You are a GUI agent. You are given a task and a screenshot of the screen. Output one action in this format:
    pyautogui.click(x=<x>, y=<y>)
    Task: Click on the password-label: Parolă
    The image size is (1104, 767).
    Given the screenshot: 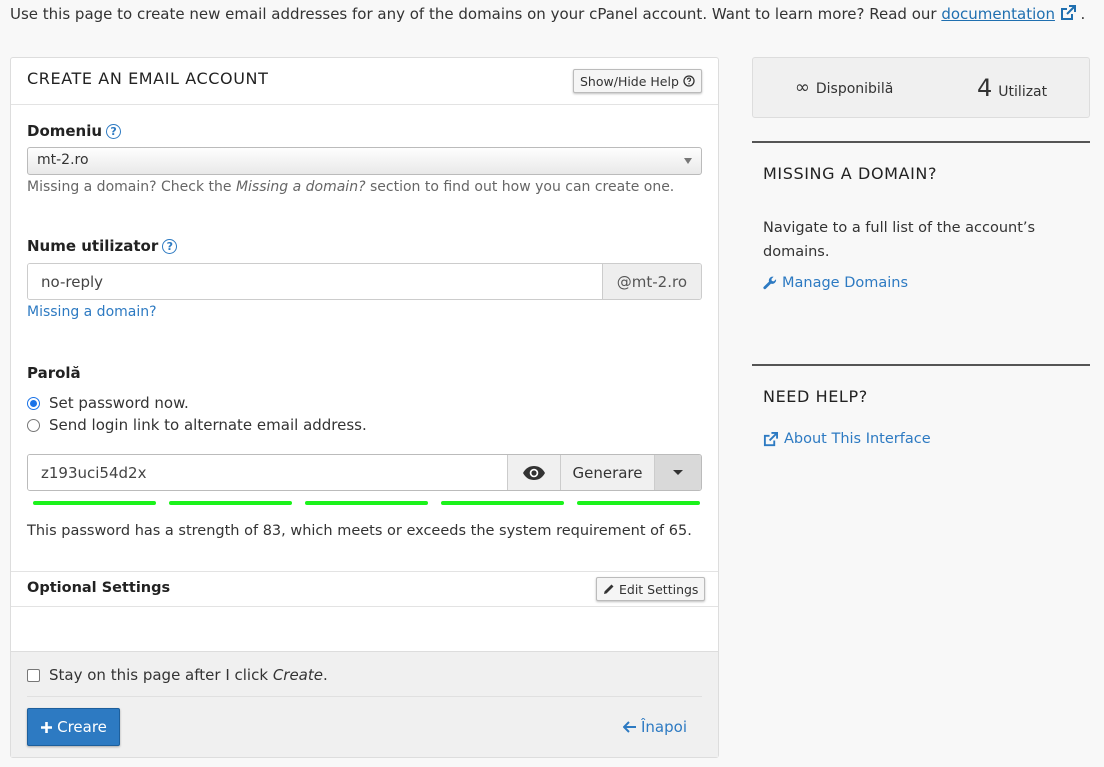 What is the action you would take?
    pyautogui.click(x=54, y=373)
    